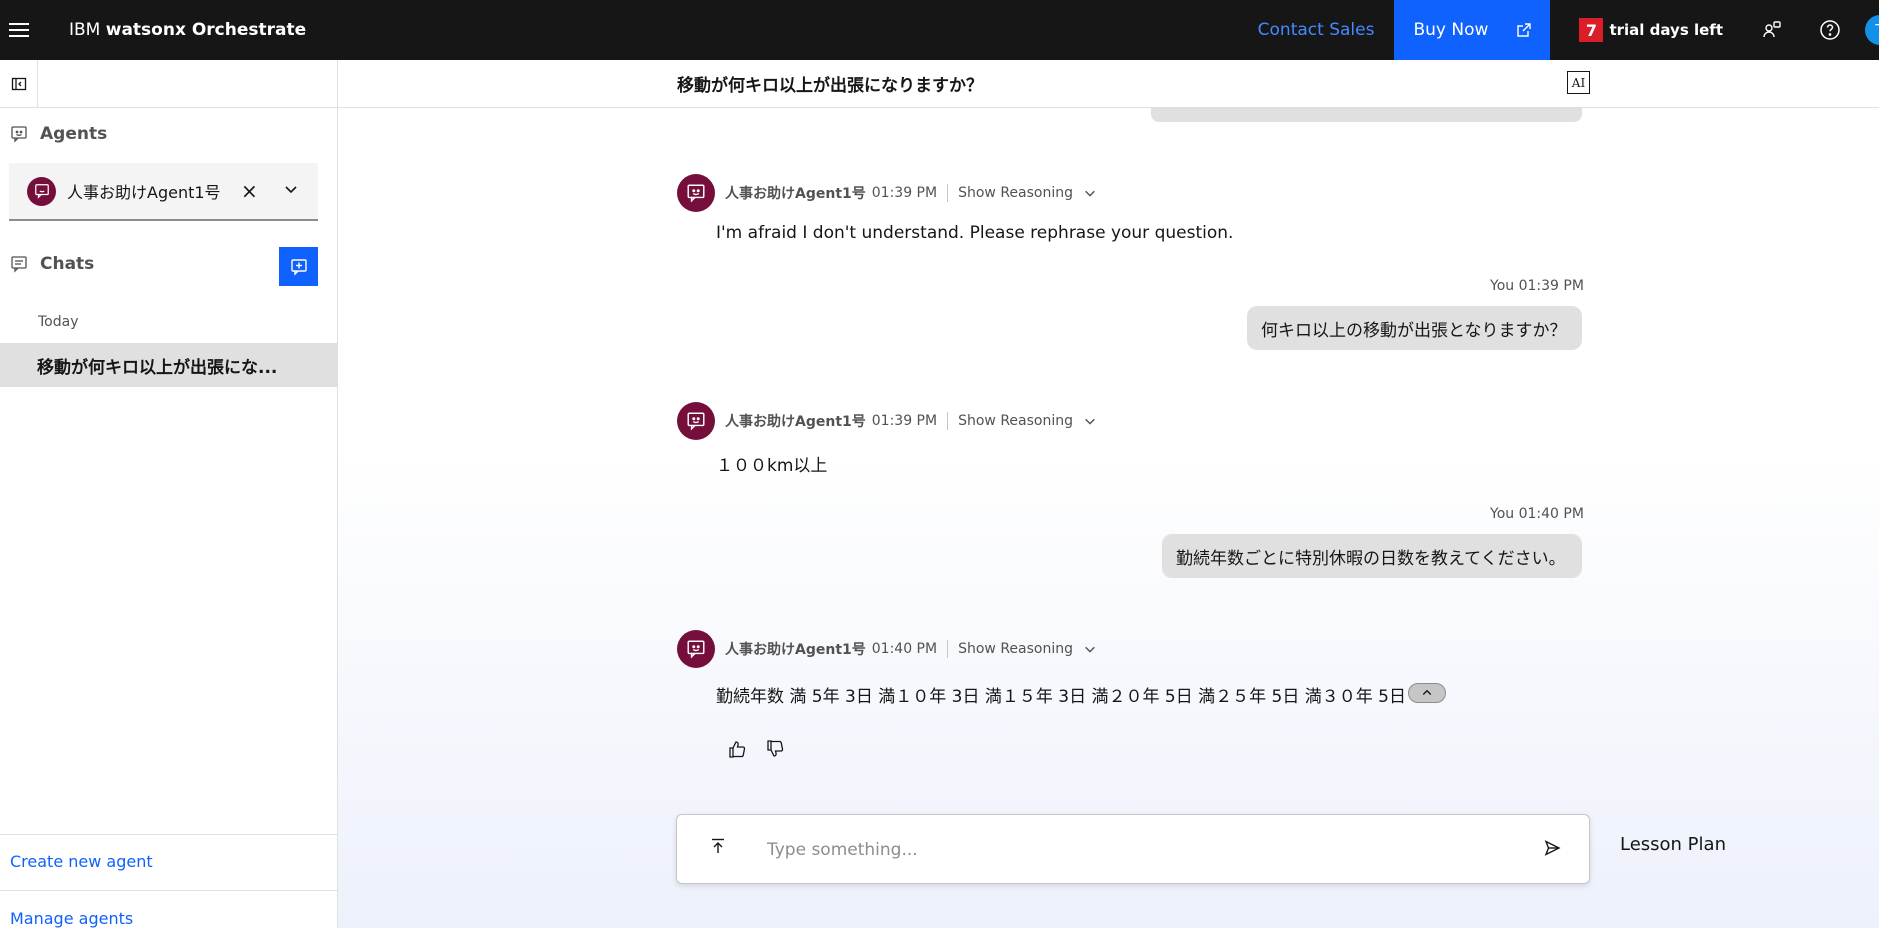  Describe the element at coordinates (1524, 30) in the screenshot. I see `external-link-icon` at that location.